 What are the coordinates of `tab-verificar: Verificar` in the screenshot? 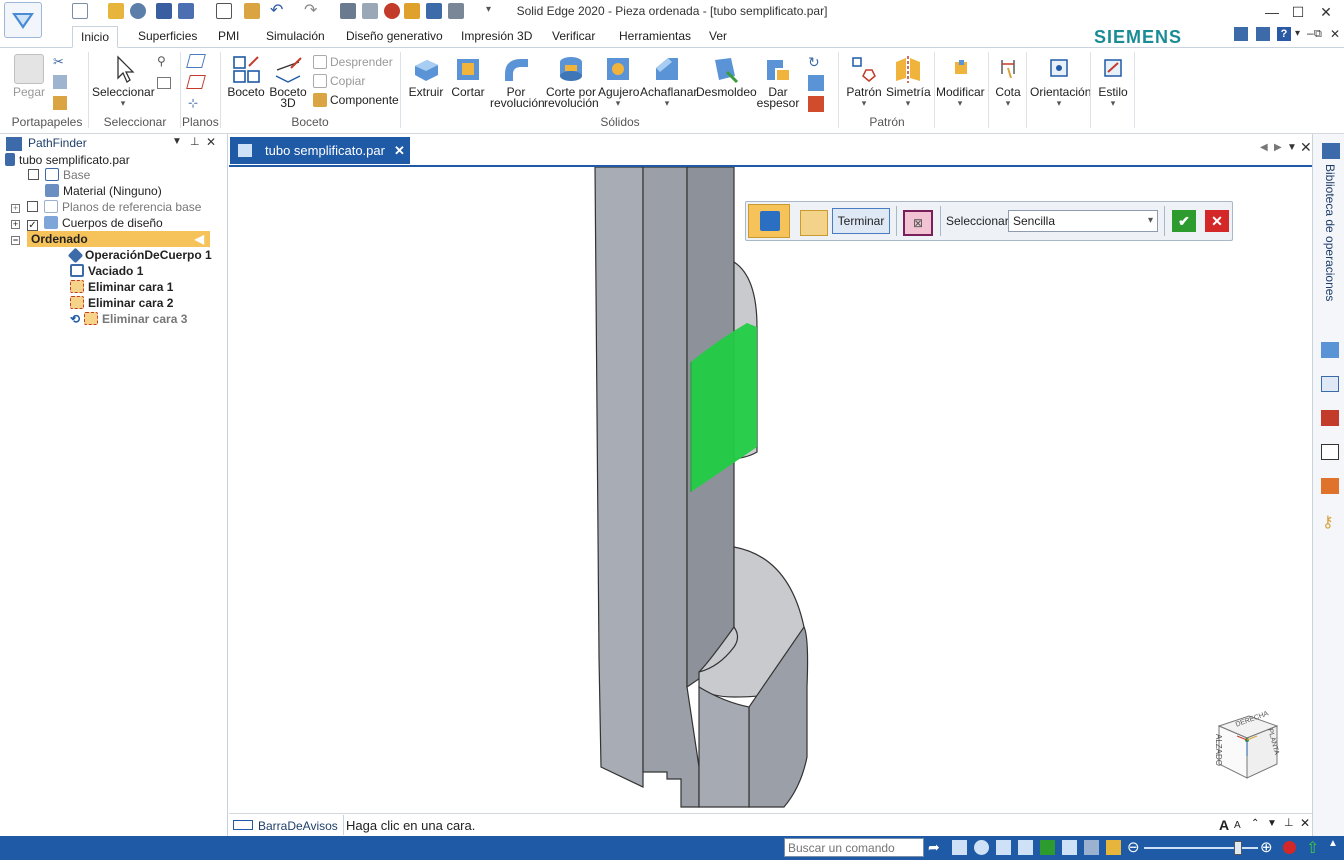 It's located at (573, 37).